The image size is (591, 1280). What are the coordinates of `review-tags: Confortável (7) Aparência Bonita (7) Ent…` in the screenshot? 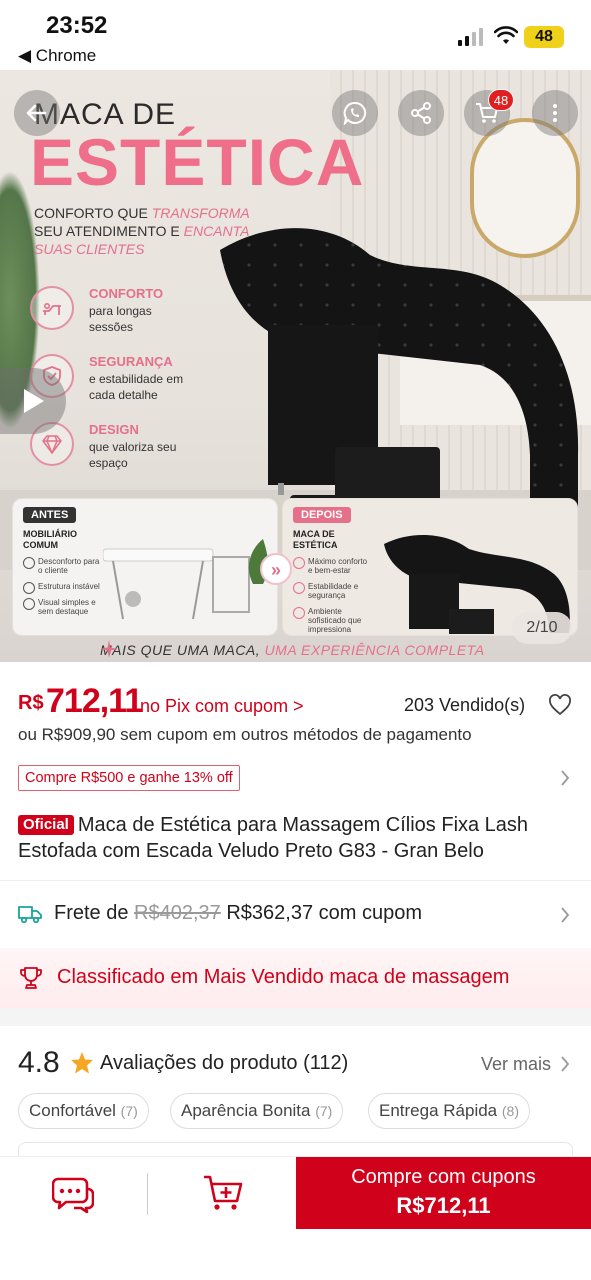 It's located at (298, 1111).